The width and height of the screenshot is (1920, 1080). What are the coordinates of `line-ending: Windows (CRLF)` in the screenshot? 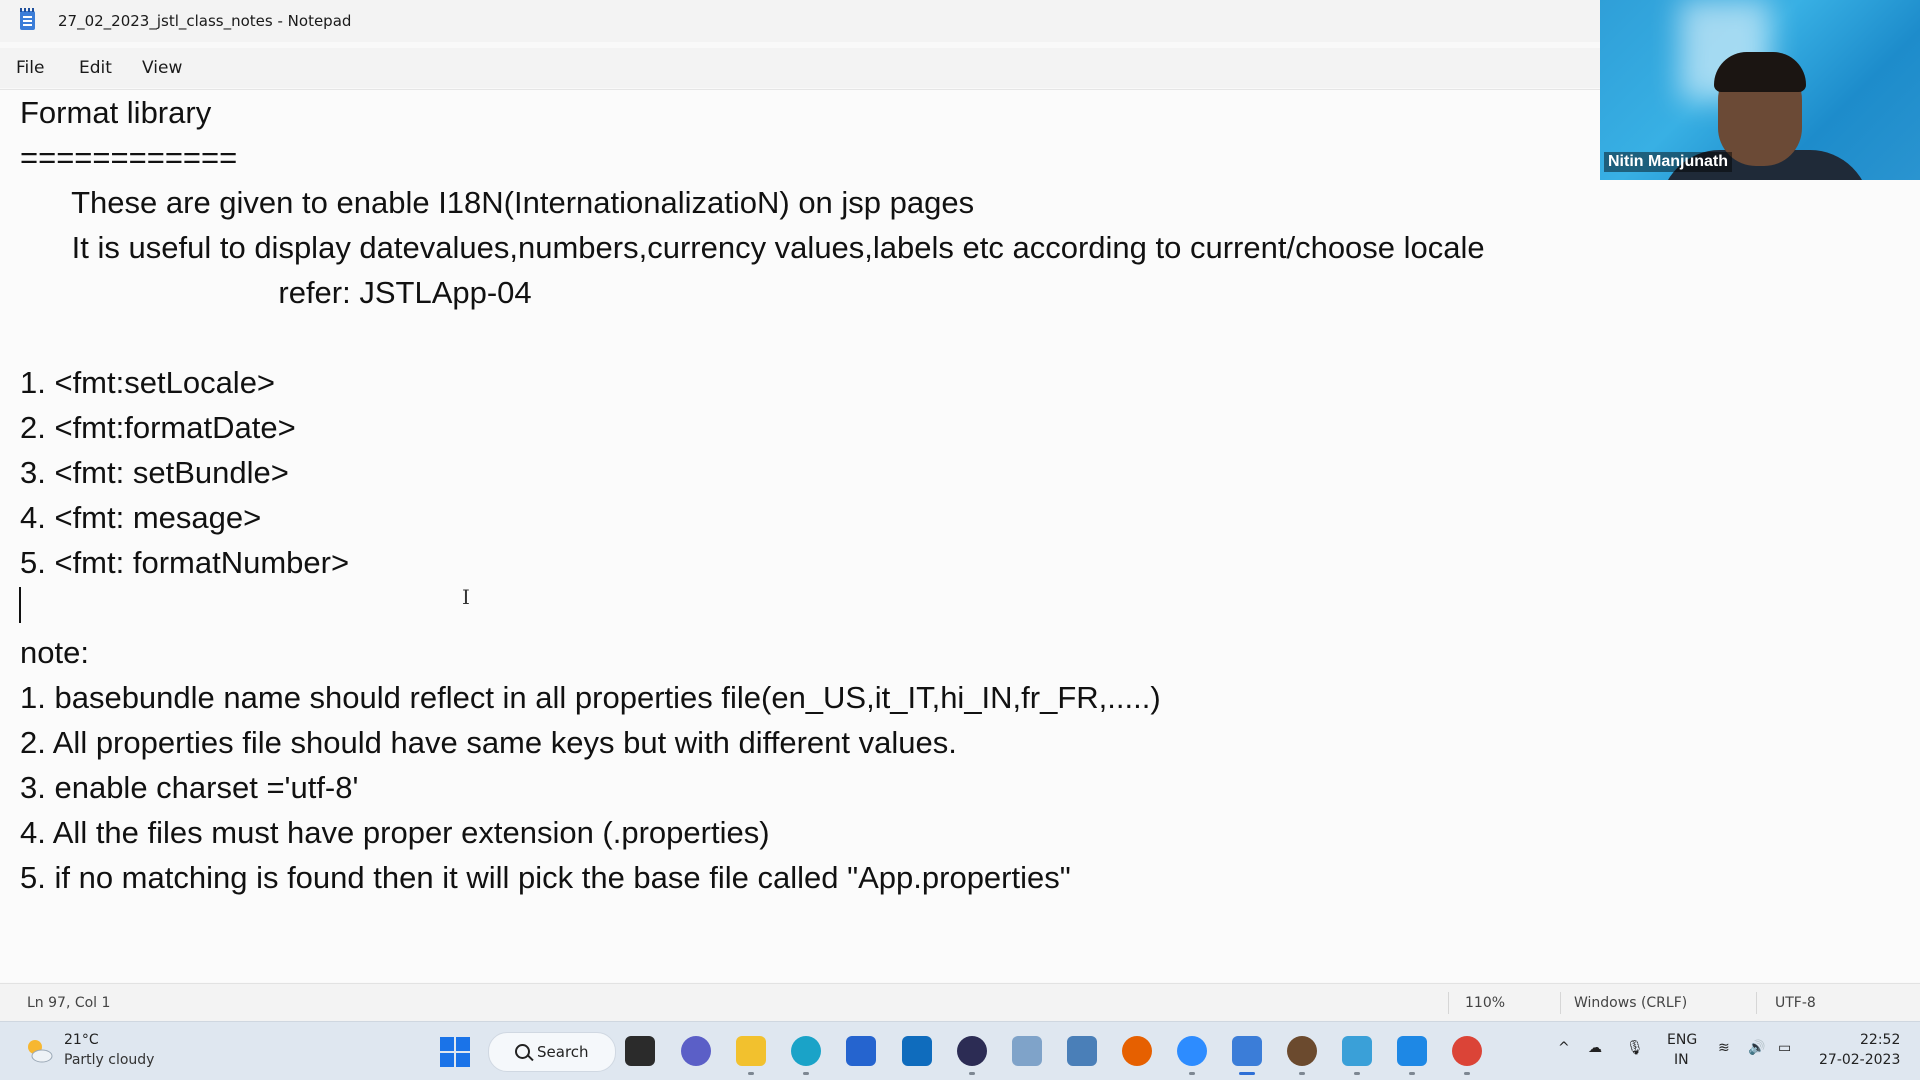 It's located at (1631, 1003).